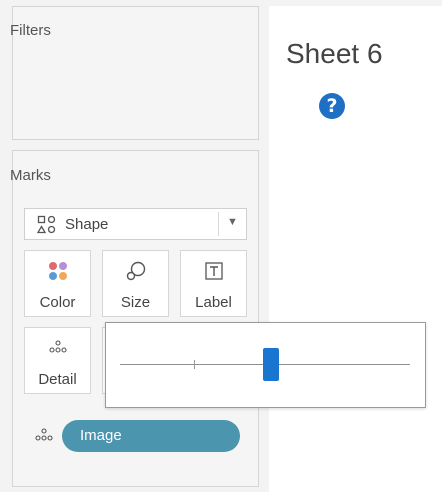 This screenshot has height=492, width=442. Describe the element at coordinates (57, 302) in the screenshot. I see `color-button-label: Color` at that location.